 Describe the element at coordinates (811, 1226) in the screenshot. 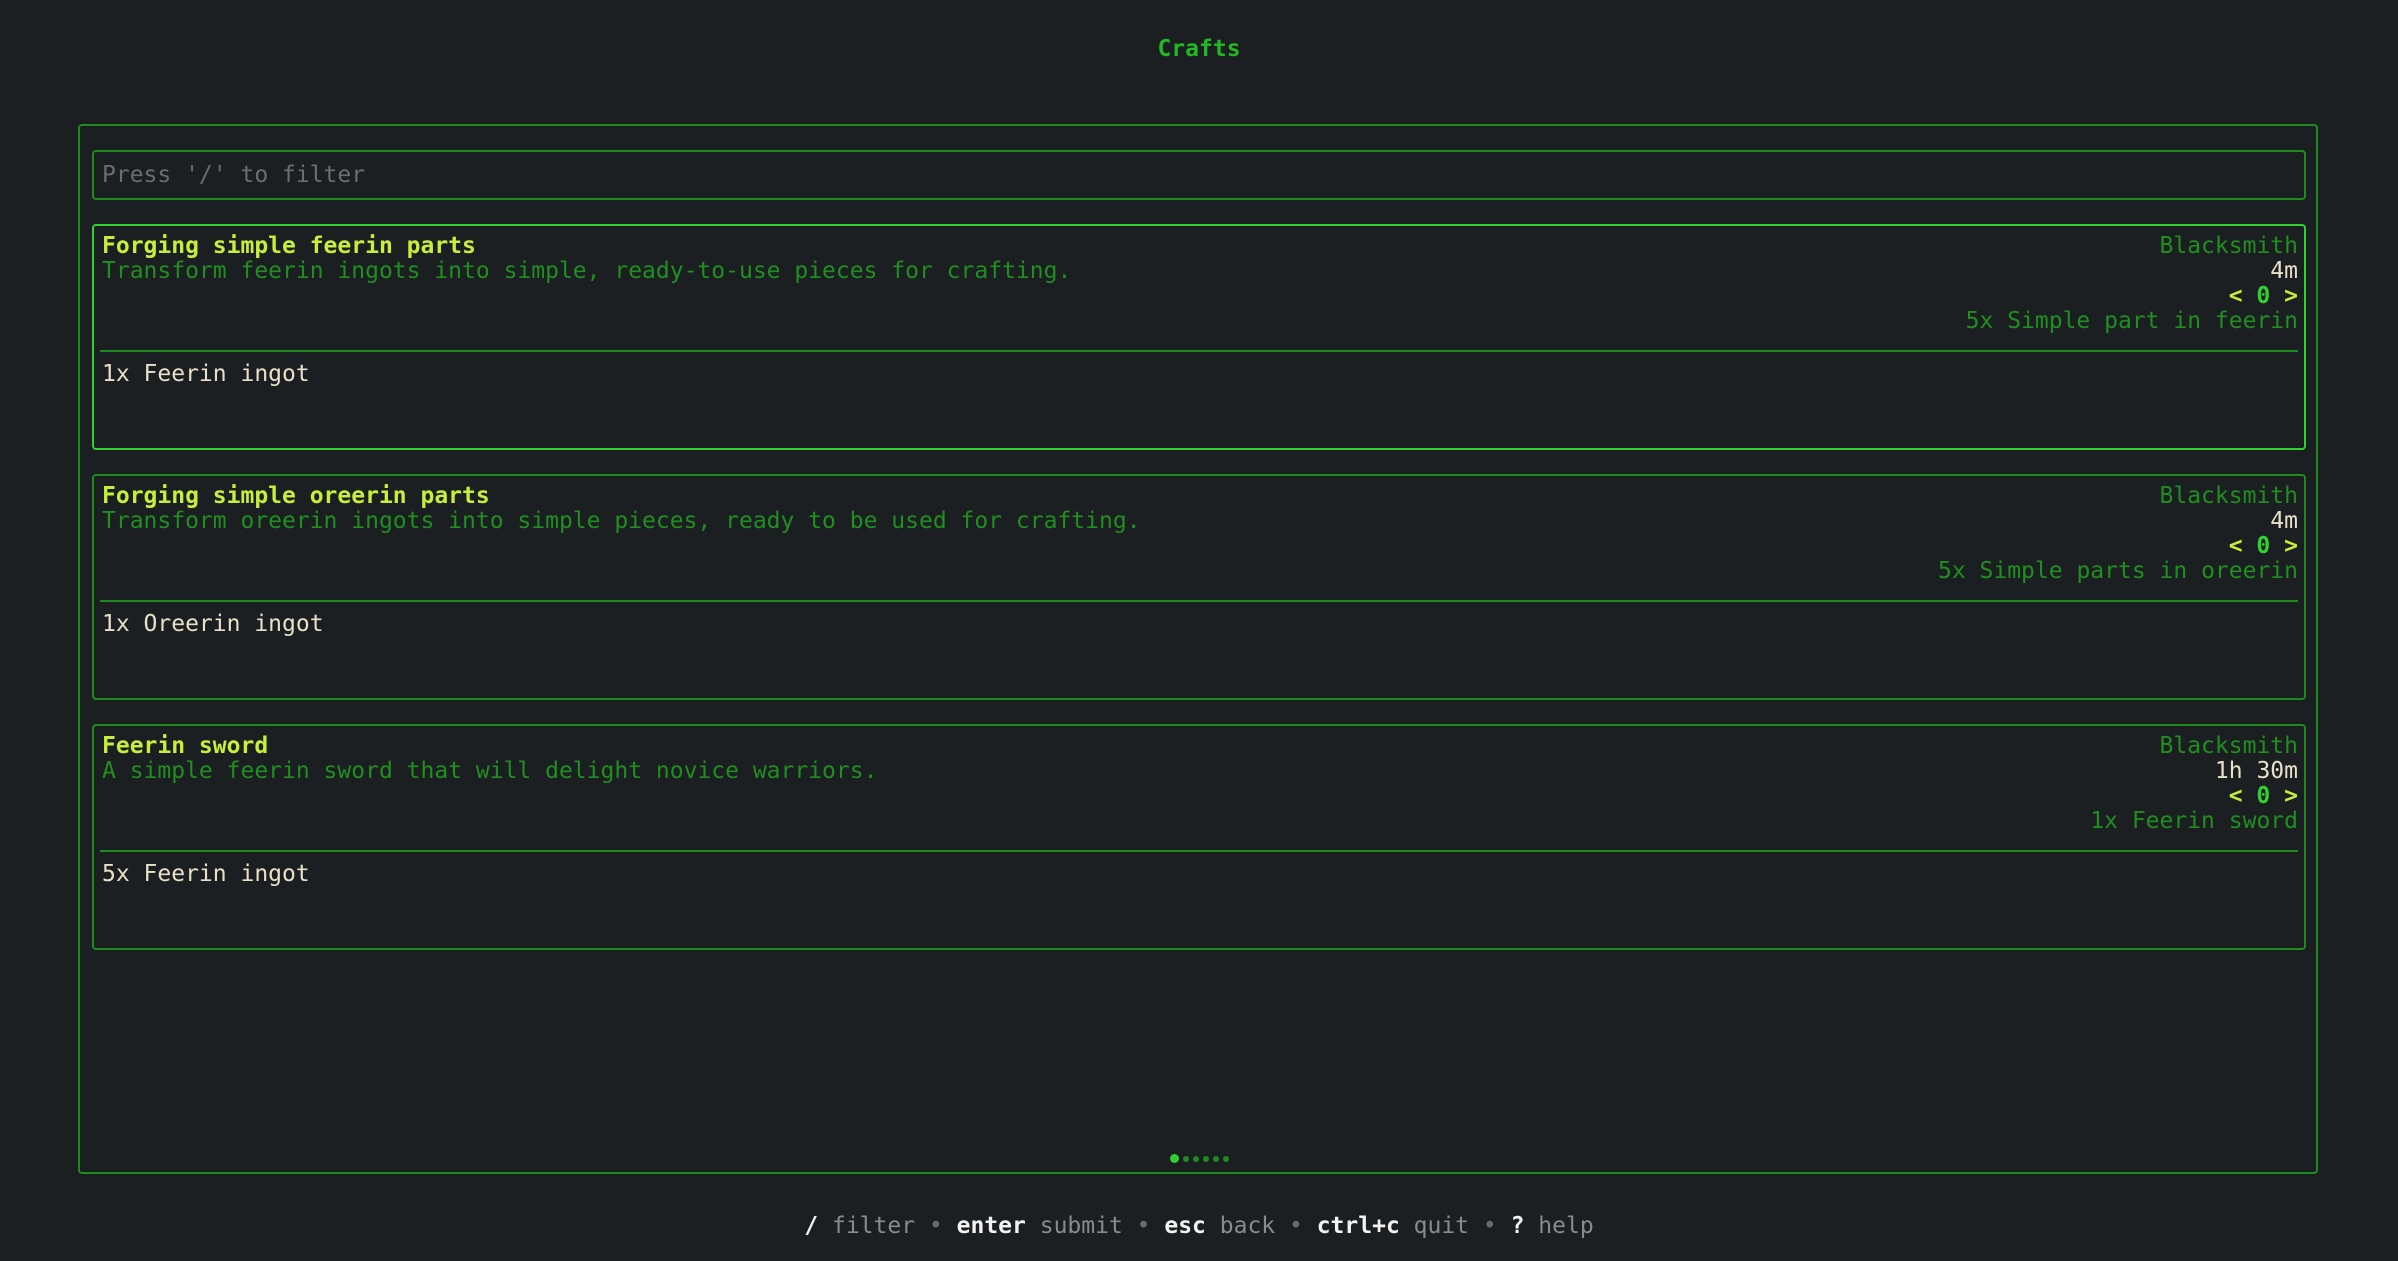

I see `help-key: /` at that location.